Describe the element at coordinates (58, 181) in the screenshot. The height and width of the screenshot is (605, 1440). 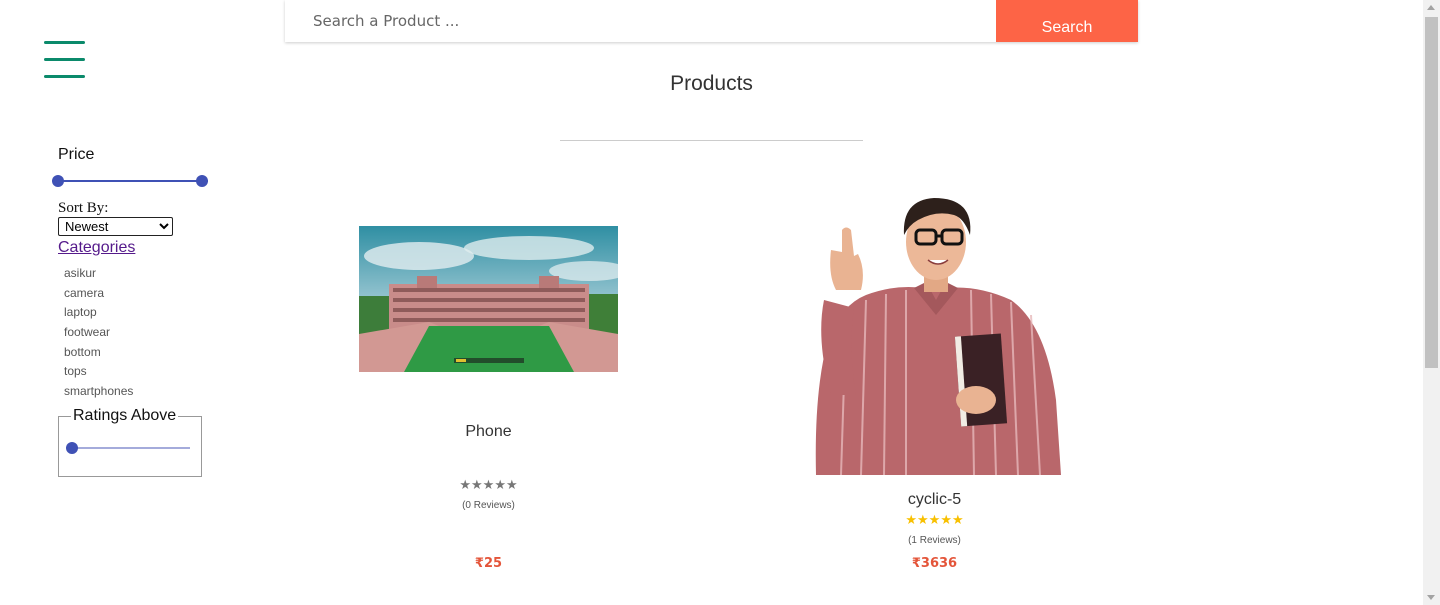
I see `price-slider-min-handle` at that location.